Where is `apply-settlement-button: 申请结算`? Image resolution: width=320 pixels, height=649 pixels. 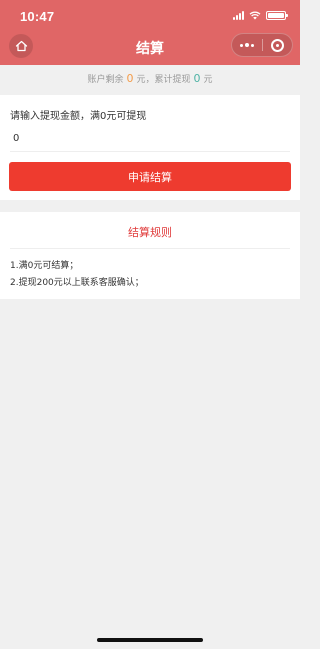
apply-settlement-button: 申请结算 is located at coordinates (150, 176).